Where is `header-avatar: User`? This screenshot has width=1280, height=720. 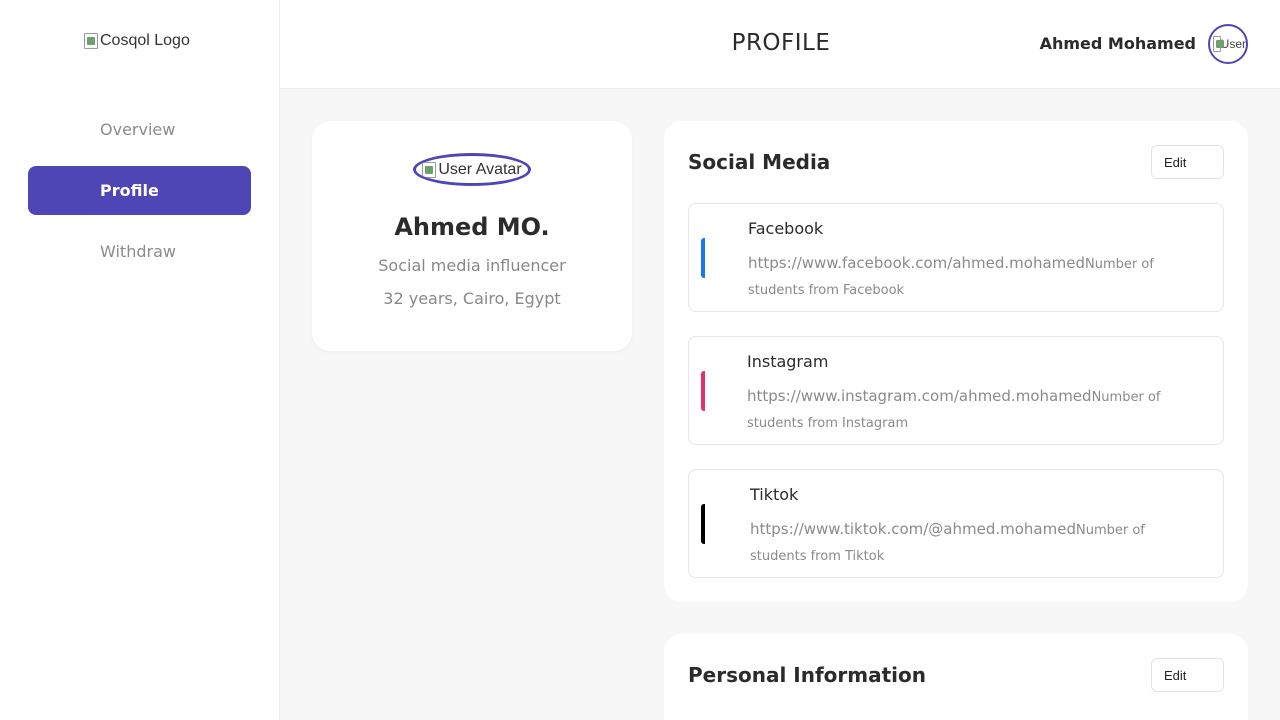
header-avatar: User is located at coordinates (1228, 44).